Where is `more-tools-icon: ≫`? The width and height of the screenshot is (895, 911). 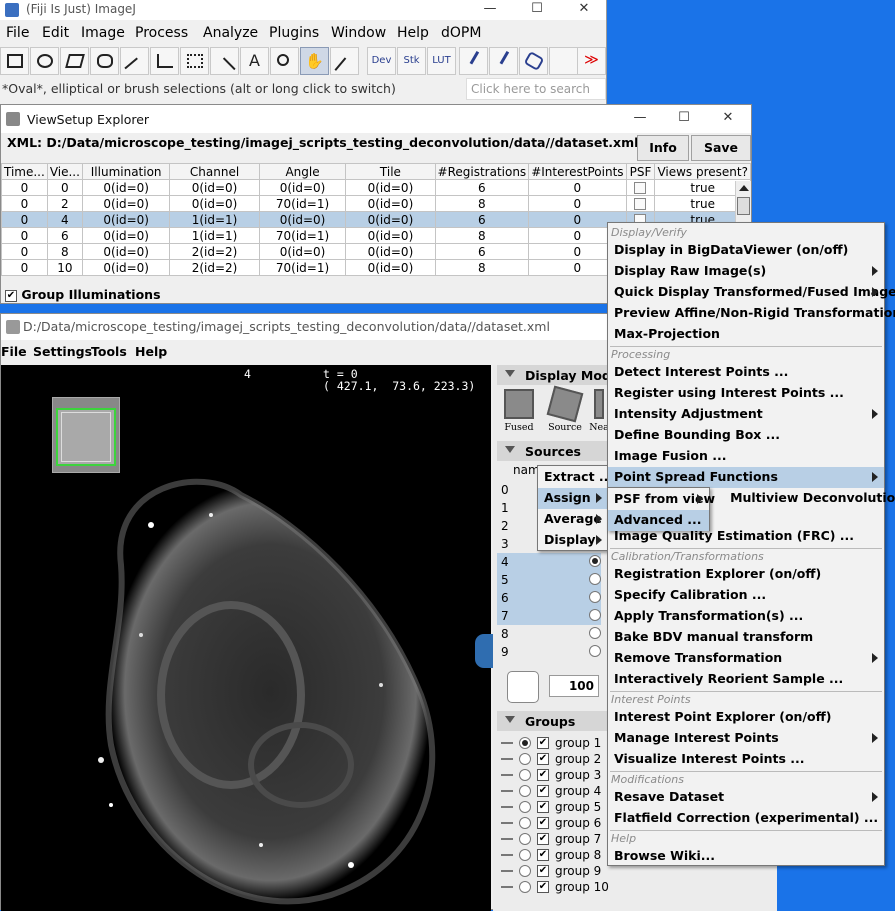 more-tools-icon: ≫ is located at coordinates (591, 61).